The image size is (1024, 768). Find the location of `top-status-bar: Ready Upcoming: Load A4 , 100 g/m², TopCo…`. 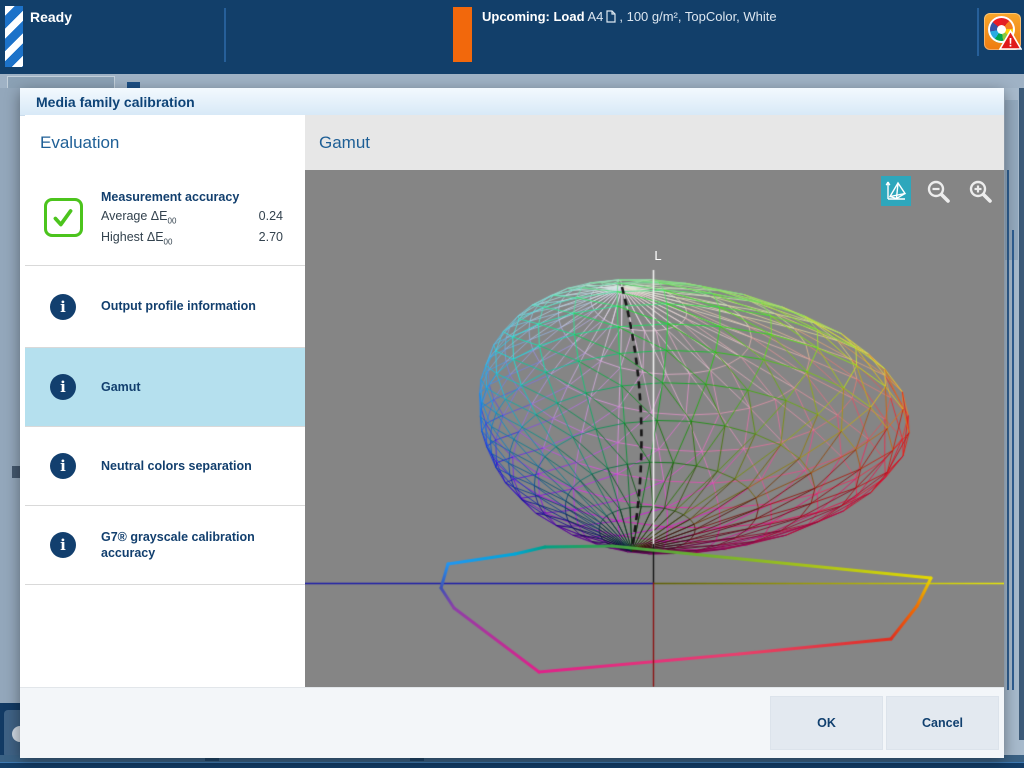

top-status-bar: Ready Upcoming: Load A4 , 100 g/m², TopCo… is located at coordinates (512, 37).